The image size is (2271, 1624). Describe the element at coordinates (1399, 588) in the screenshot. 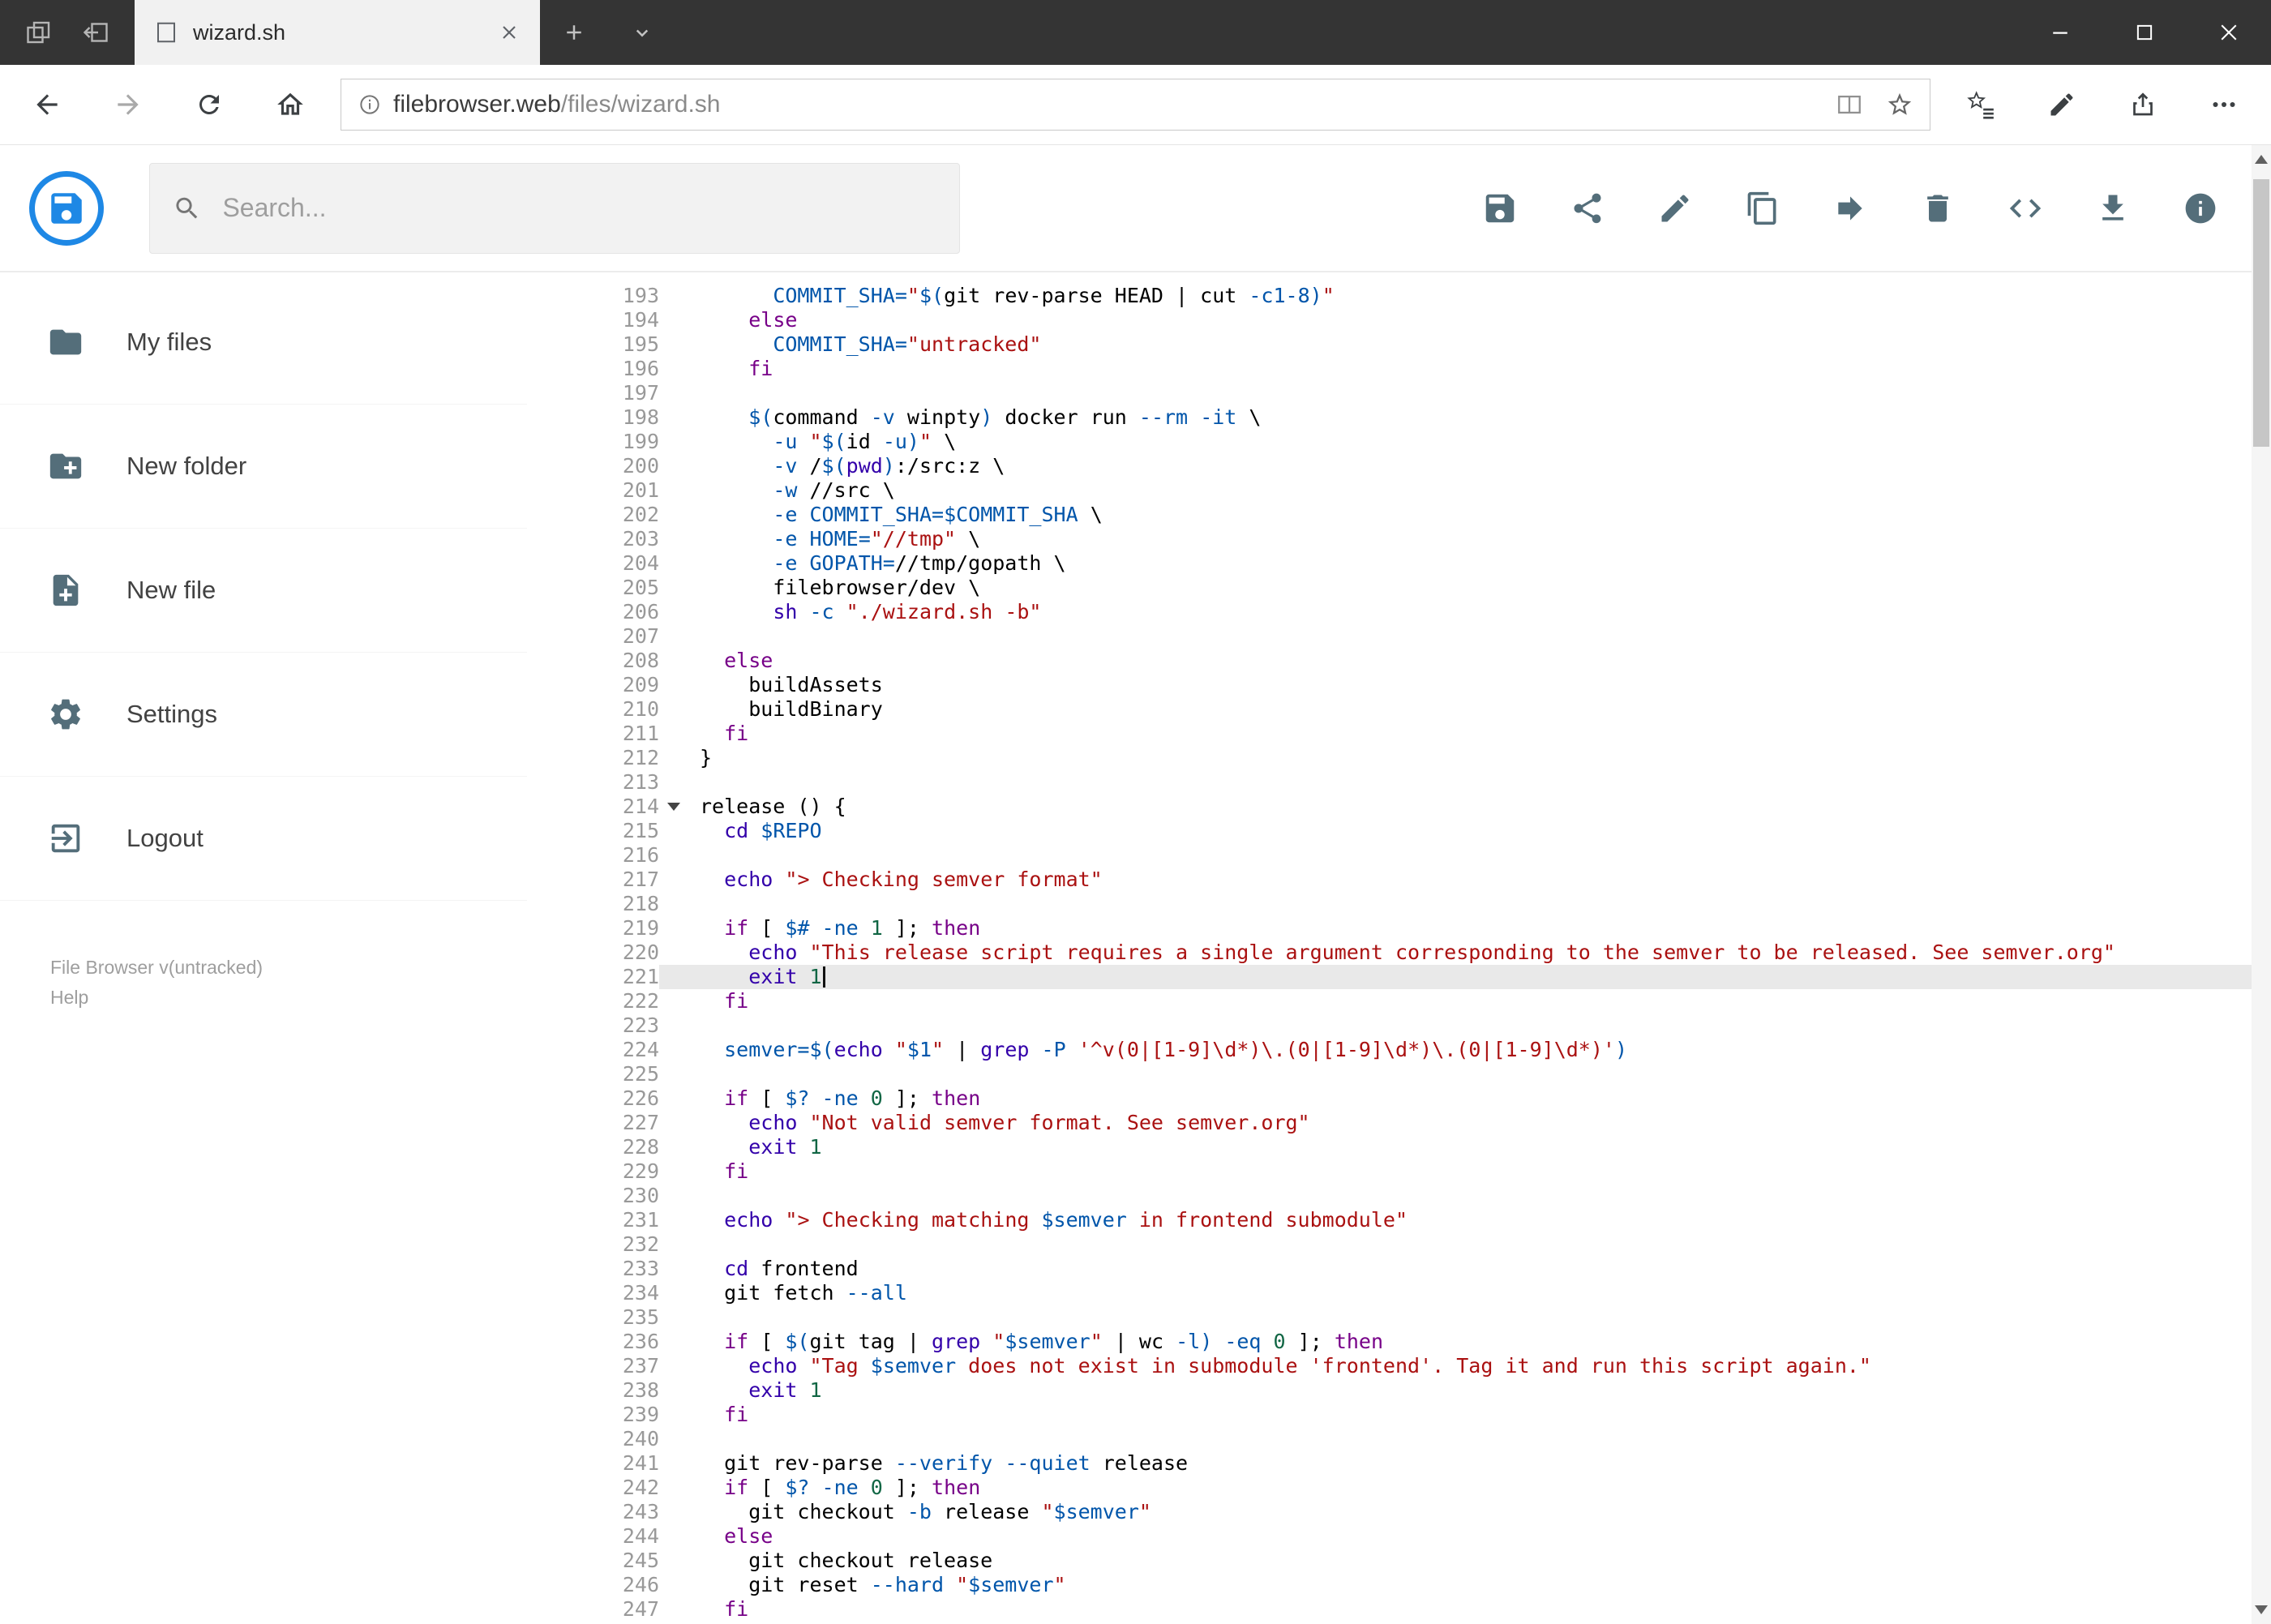

I see `code-line: 205 filebrowser/dev \` at that location.